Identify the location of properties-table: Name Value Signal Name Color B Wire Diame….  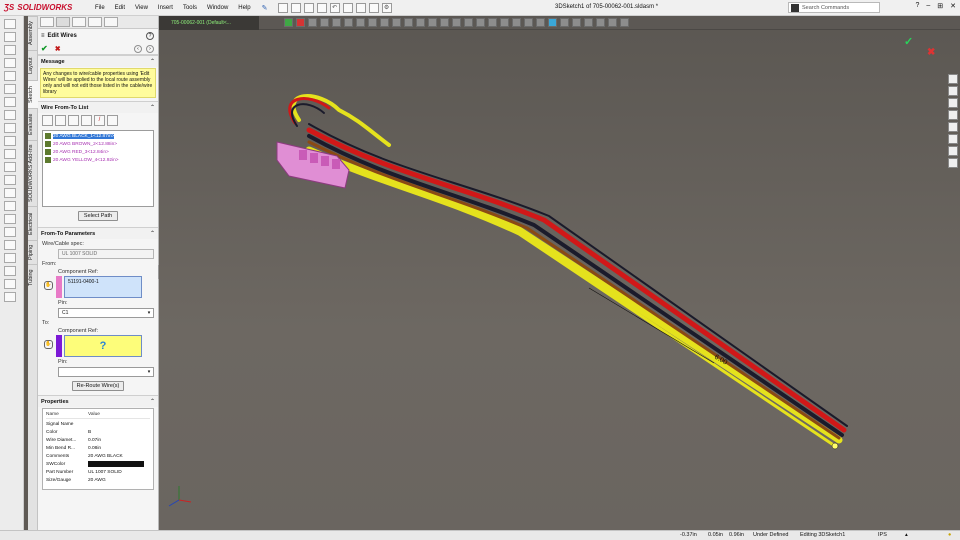
(98, 449).